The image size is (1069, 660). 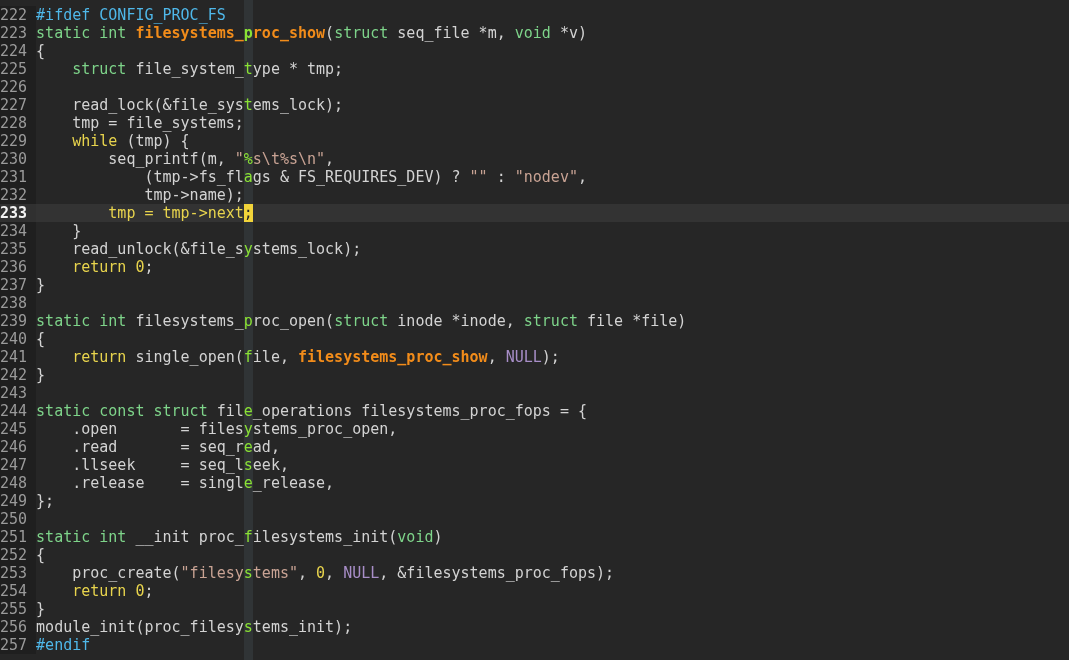 What do you see at coordinates (18, 375) in the screenshot?
I see `line-number: 242` at bounding box center [18, 375].